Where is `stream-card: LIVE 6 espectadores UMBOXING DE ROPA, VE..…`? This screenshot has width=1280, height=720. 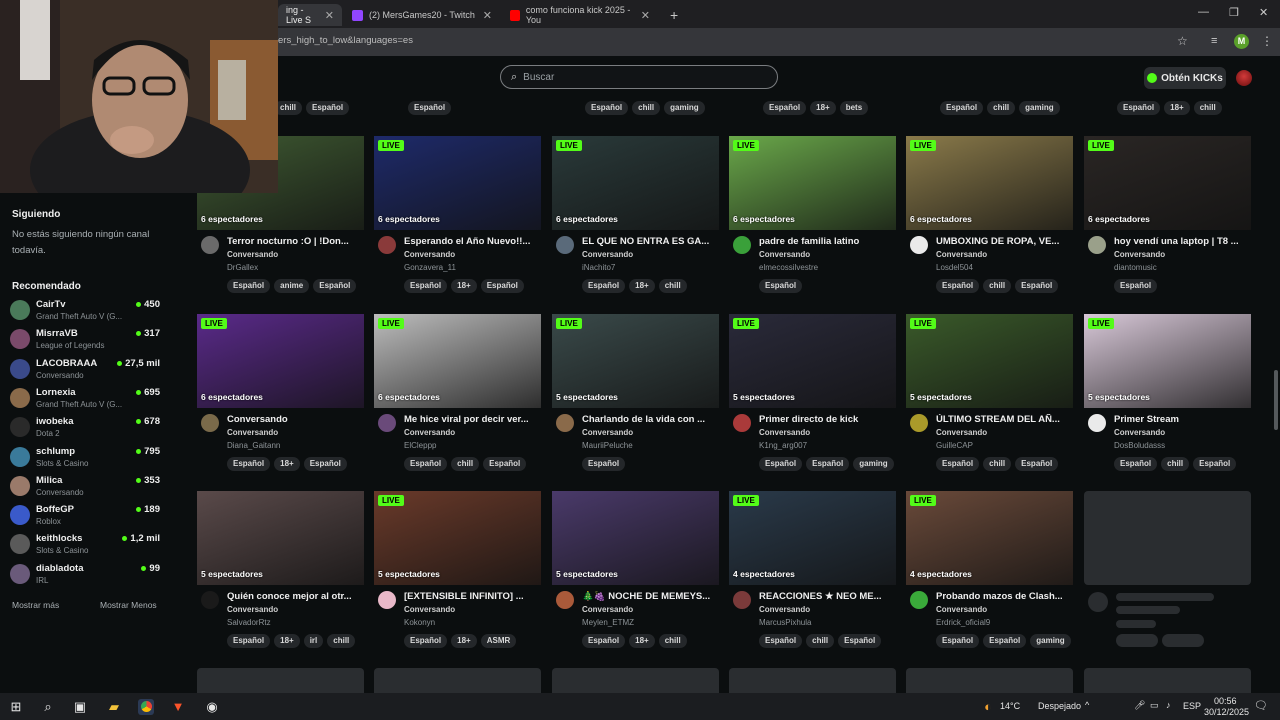
stream-card: LIVE 6 espectadores UMBOXING DE ROPA, VE..… is located at coordinates (989, 214).